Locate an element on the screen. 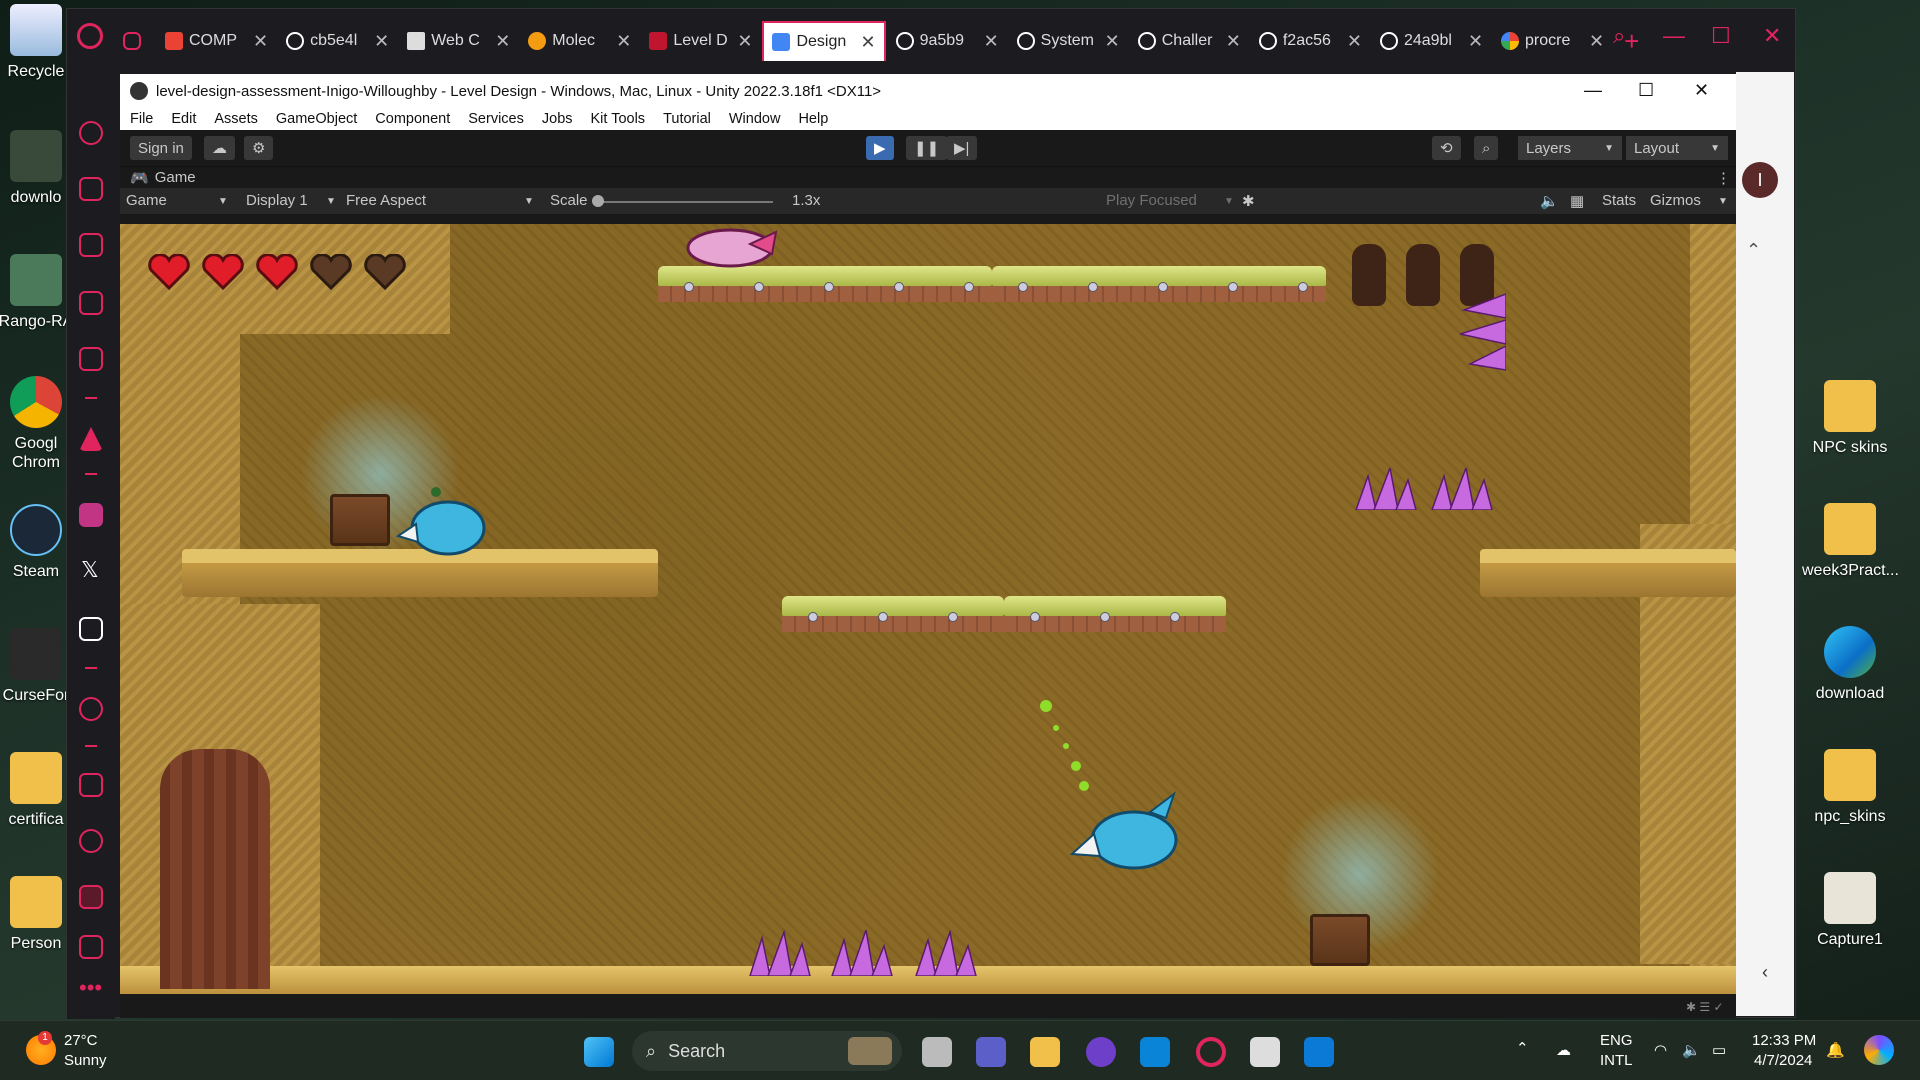 The width and height of the screenshot is (1920, 1080). menu-edit: Edit is located at coordinates (183, 119).